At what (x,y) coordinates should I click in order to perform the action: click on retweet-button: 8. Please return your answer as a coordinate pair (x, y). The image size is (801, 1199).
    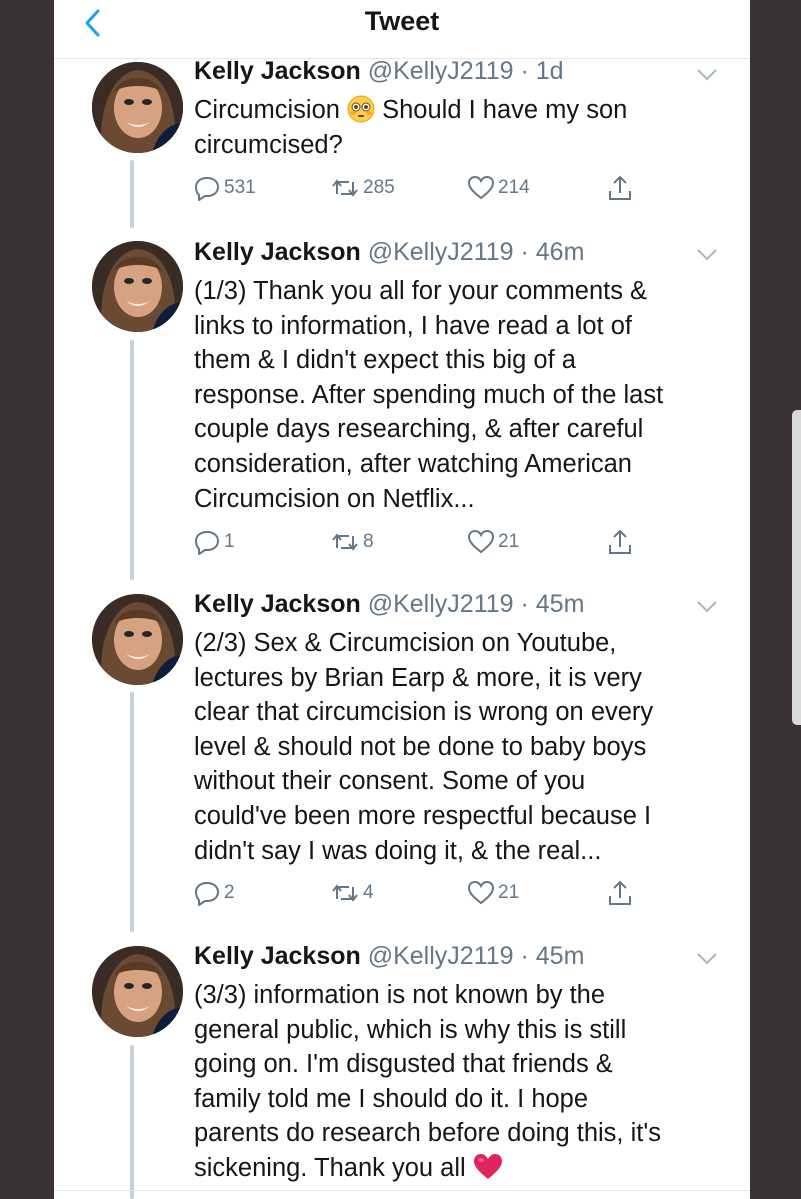
    Looking at the image, I should click on (352, 542).